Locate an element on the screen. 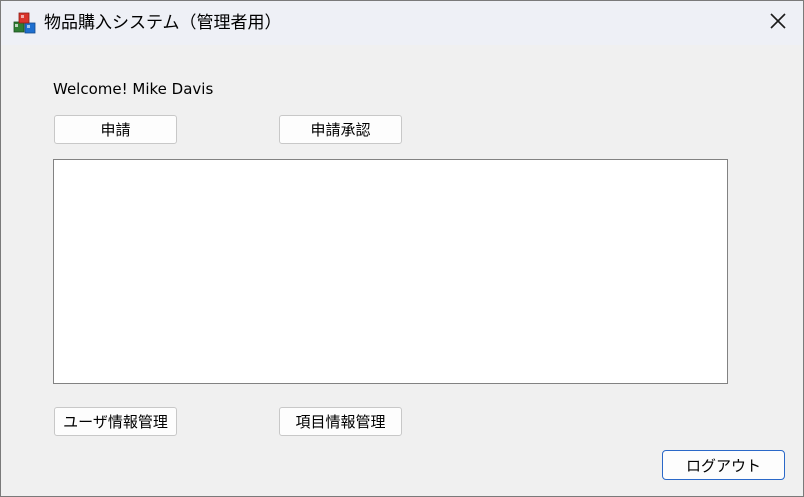  close-icon is located at coordinates (778, 23).